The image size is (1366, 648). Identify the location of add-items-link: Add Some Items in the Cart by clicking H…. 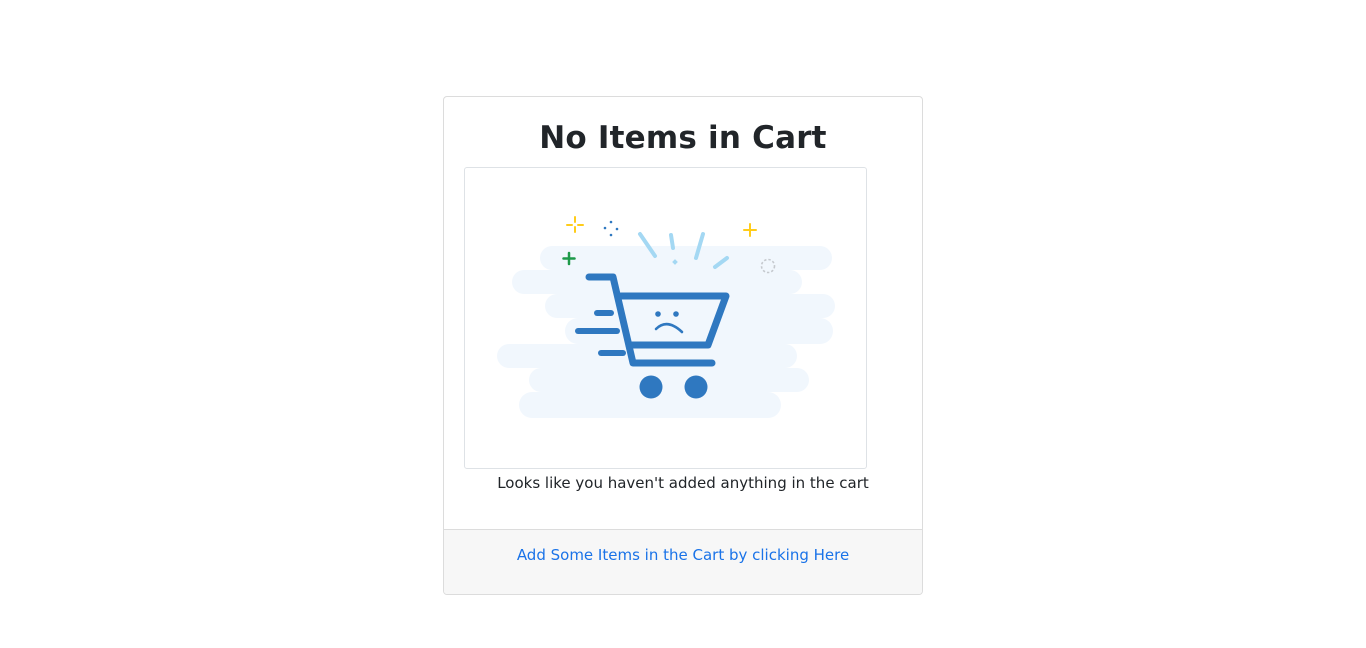
(683, 555).